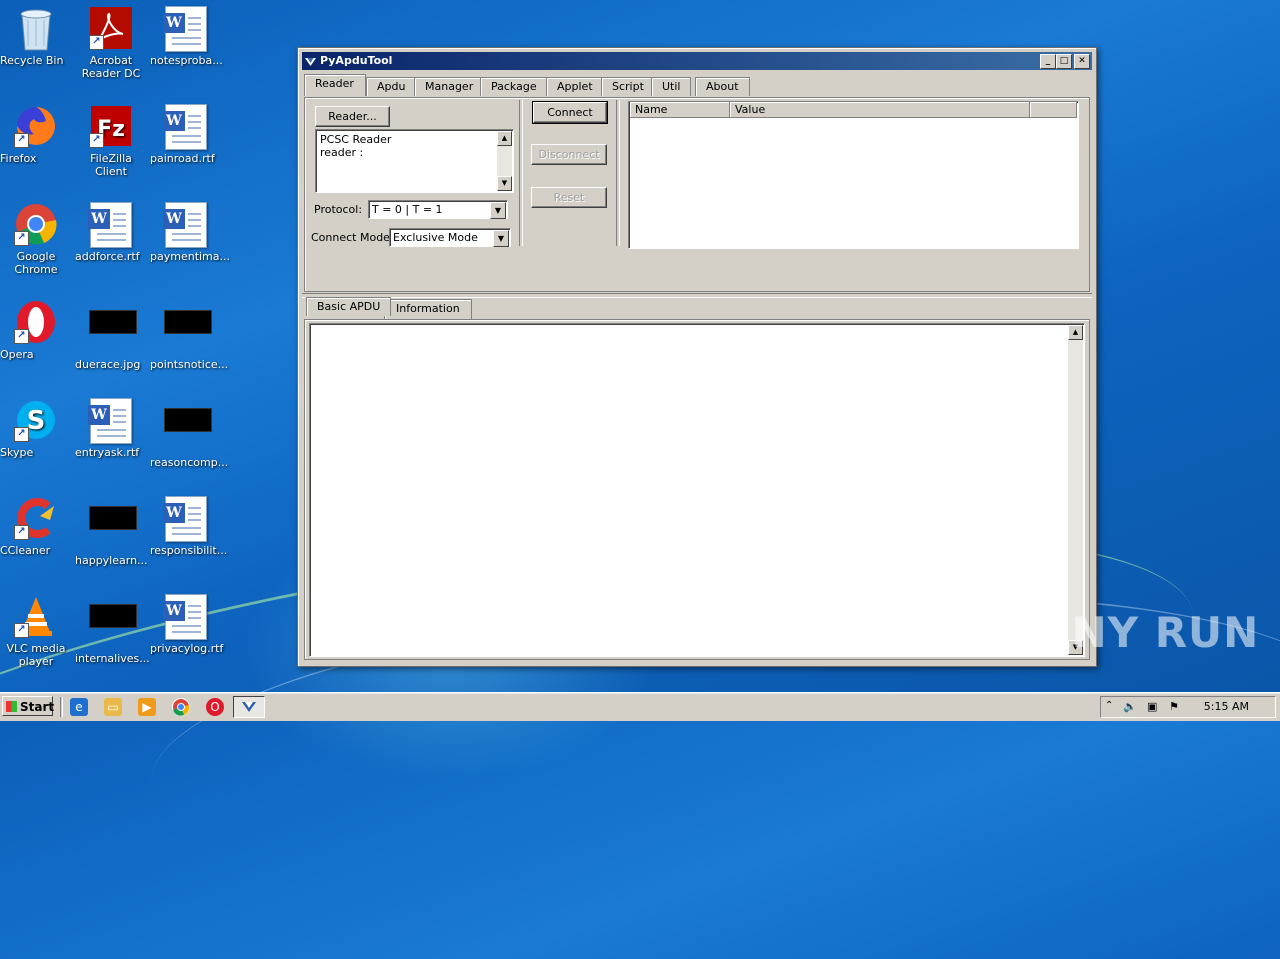 This screenshot has width=1280, height=959. Describe the element at coordinates (349, 306) in the screenshot. I see `tab-basic-apdu: Basic APDU` at that location.